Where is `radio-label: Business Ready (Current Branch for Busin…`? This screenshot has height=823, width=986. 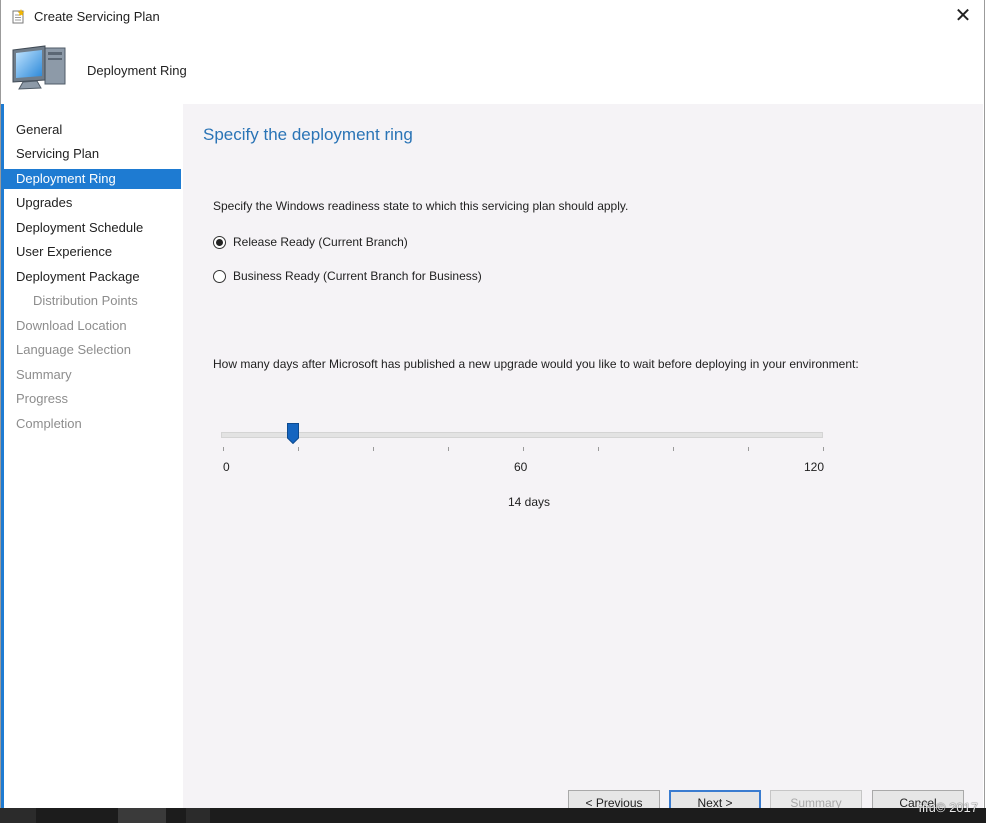 radio-label: Business Ready (Current Branch for Busin… is located at coordinates (357, 276).